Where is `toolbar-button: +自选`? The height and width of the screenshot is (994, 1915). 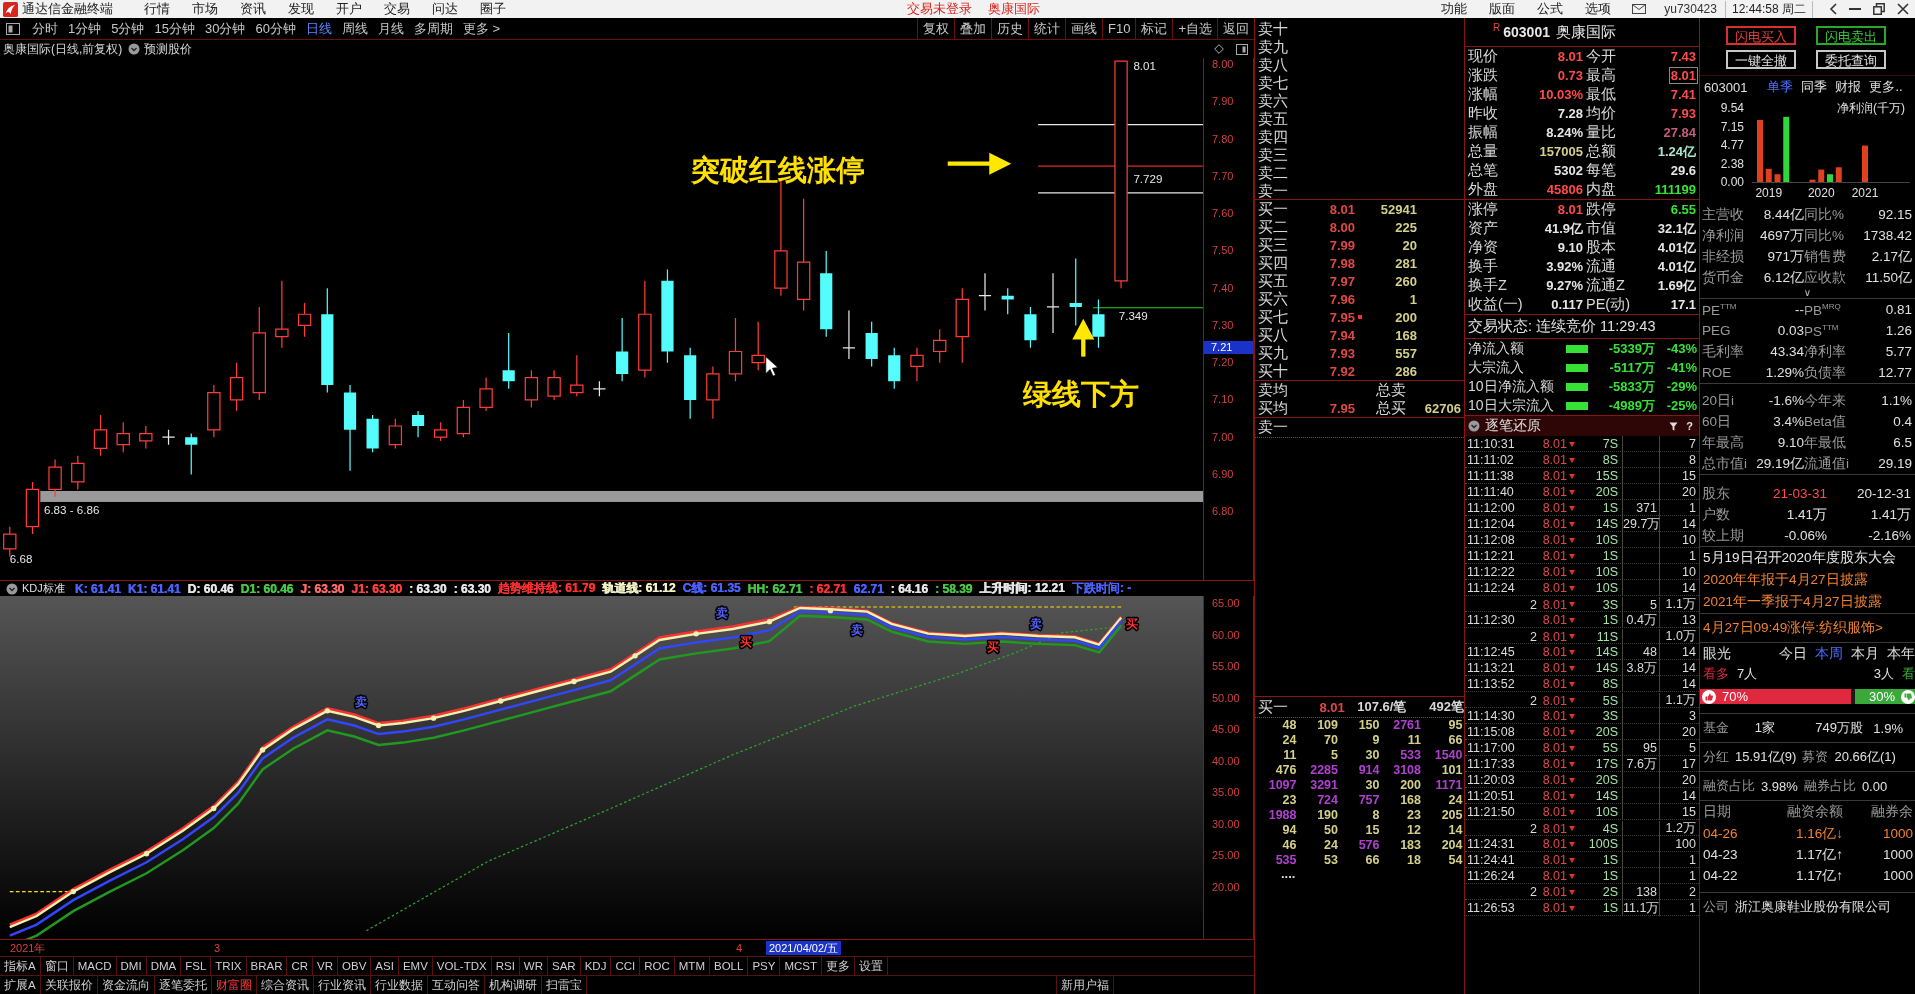 toolbar-button: +自选 is located at coordinates (1194, 28).